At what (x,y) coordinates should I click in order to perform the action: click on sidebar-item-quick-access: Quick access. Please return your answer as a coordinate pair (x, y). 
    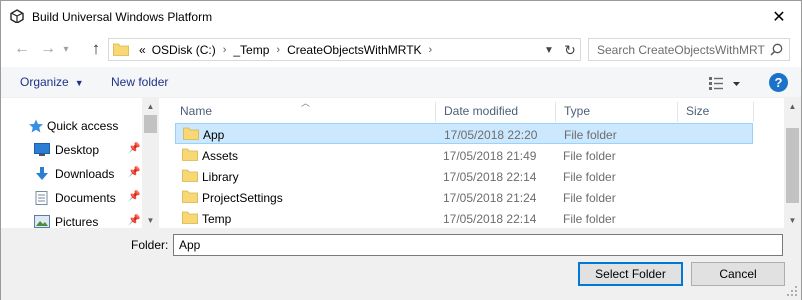
    Looking at the image, I should click on (71, 126).